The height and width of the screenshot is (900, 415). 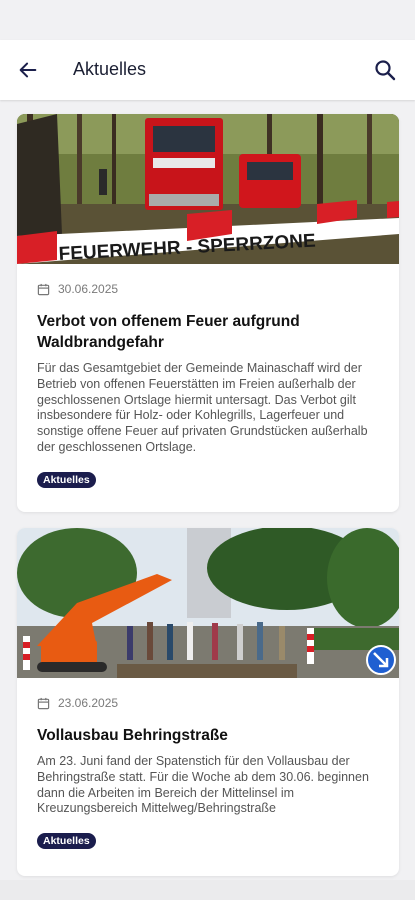 I want to click on search-button, so click(x=385, y=70).